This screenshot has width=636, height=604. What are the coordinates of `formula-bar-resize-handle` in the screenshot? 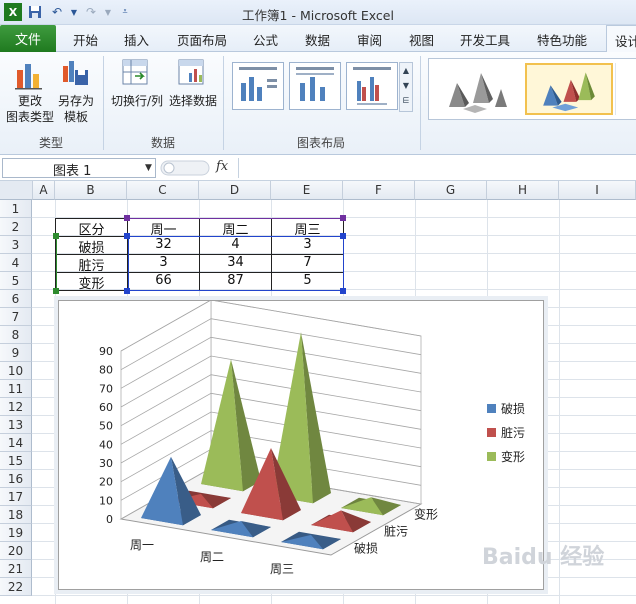 It's located at (185, 168).